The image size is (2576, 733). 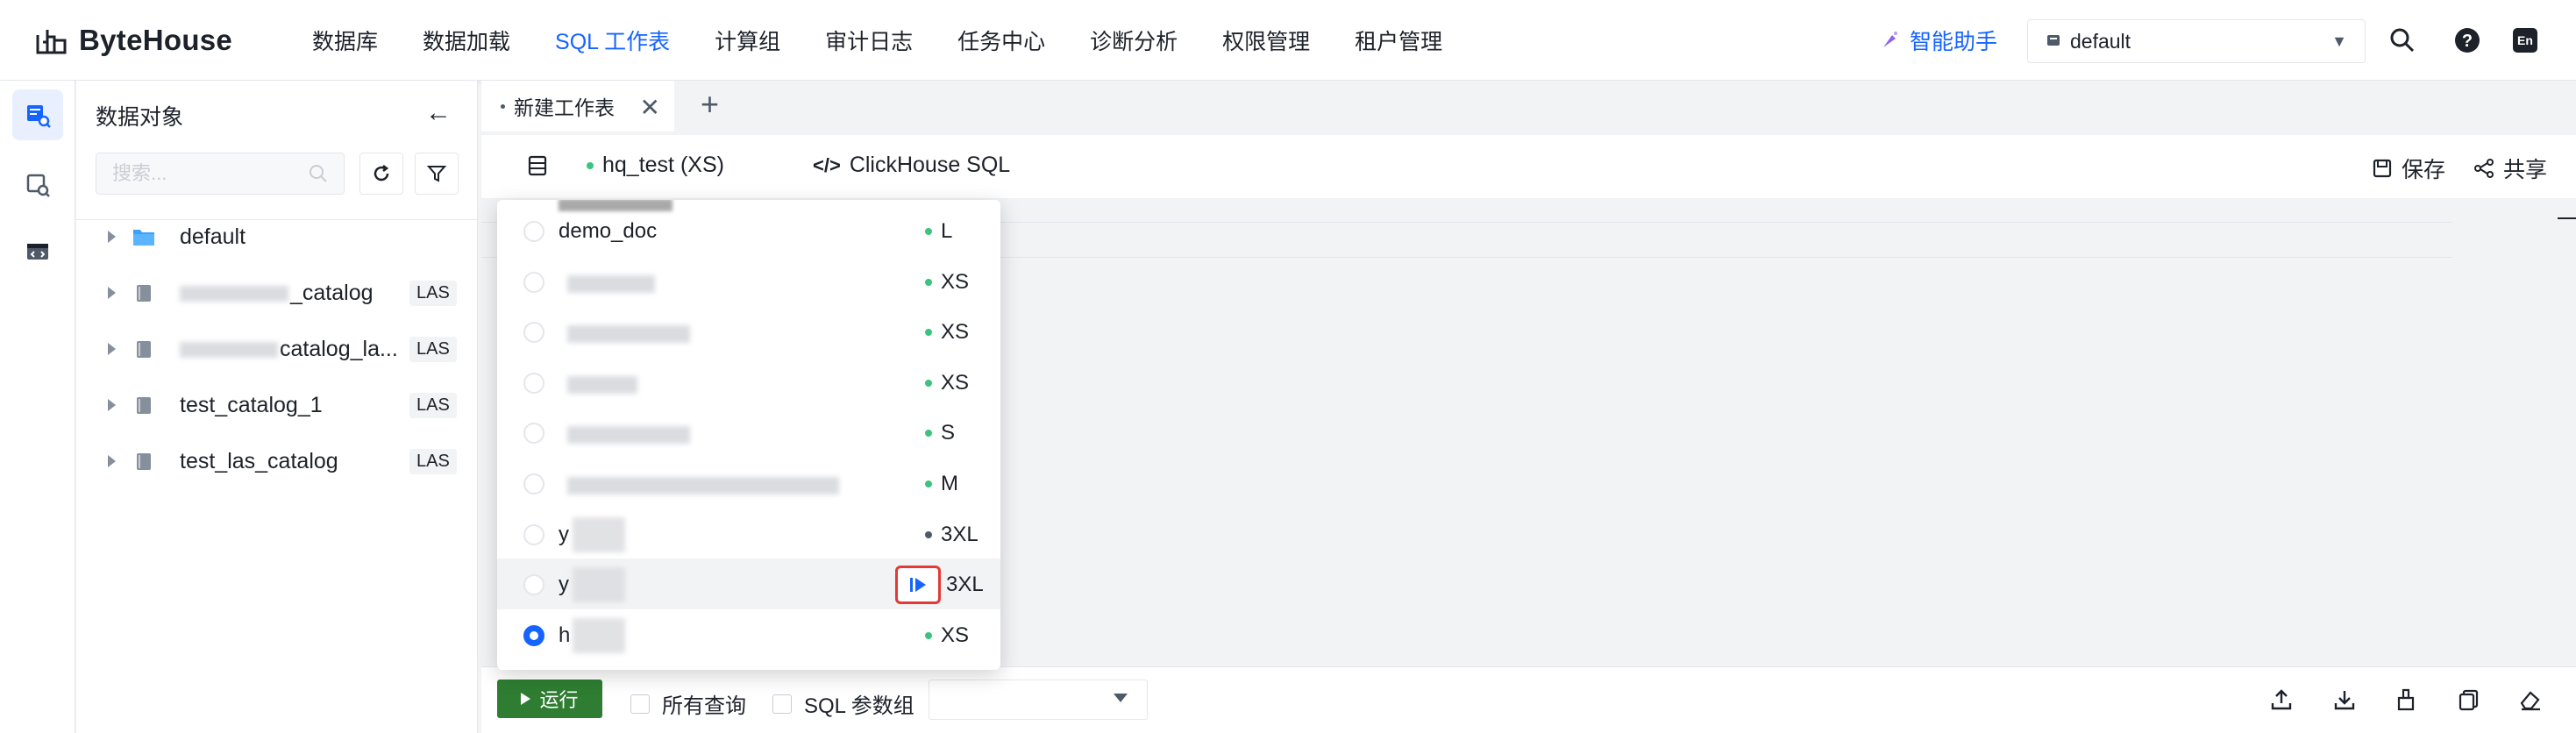 I want to click on compute-group-option: demo_doc L, so click(x=748, y=231).